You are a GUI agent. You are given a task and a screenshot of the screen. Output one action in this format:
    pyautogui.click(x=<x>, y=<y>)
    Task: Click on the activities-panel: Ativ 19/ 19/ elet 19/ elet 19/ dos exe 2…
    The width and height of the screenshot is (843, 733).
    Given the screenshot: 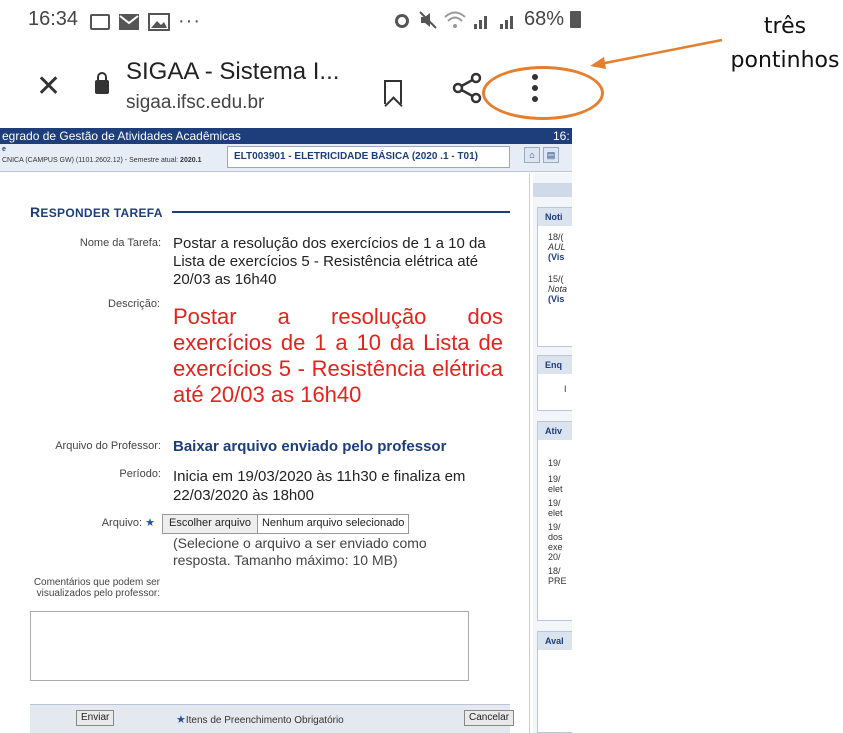 What is the action you would take?
    pyautogui.click(x=554, y=521)
    